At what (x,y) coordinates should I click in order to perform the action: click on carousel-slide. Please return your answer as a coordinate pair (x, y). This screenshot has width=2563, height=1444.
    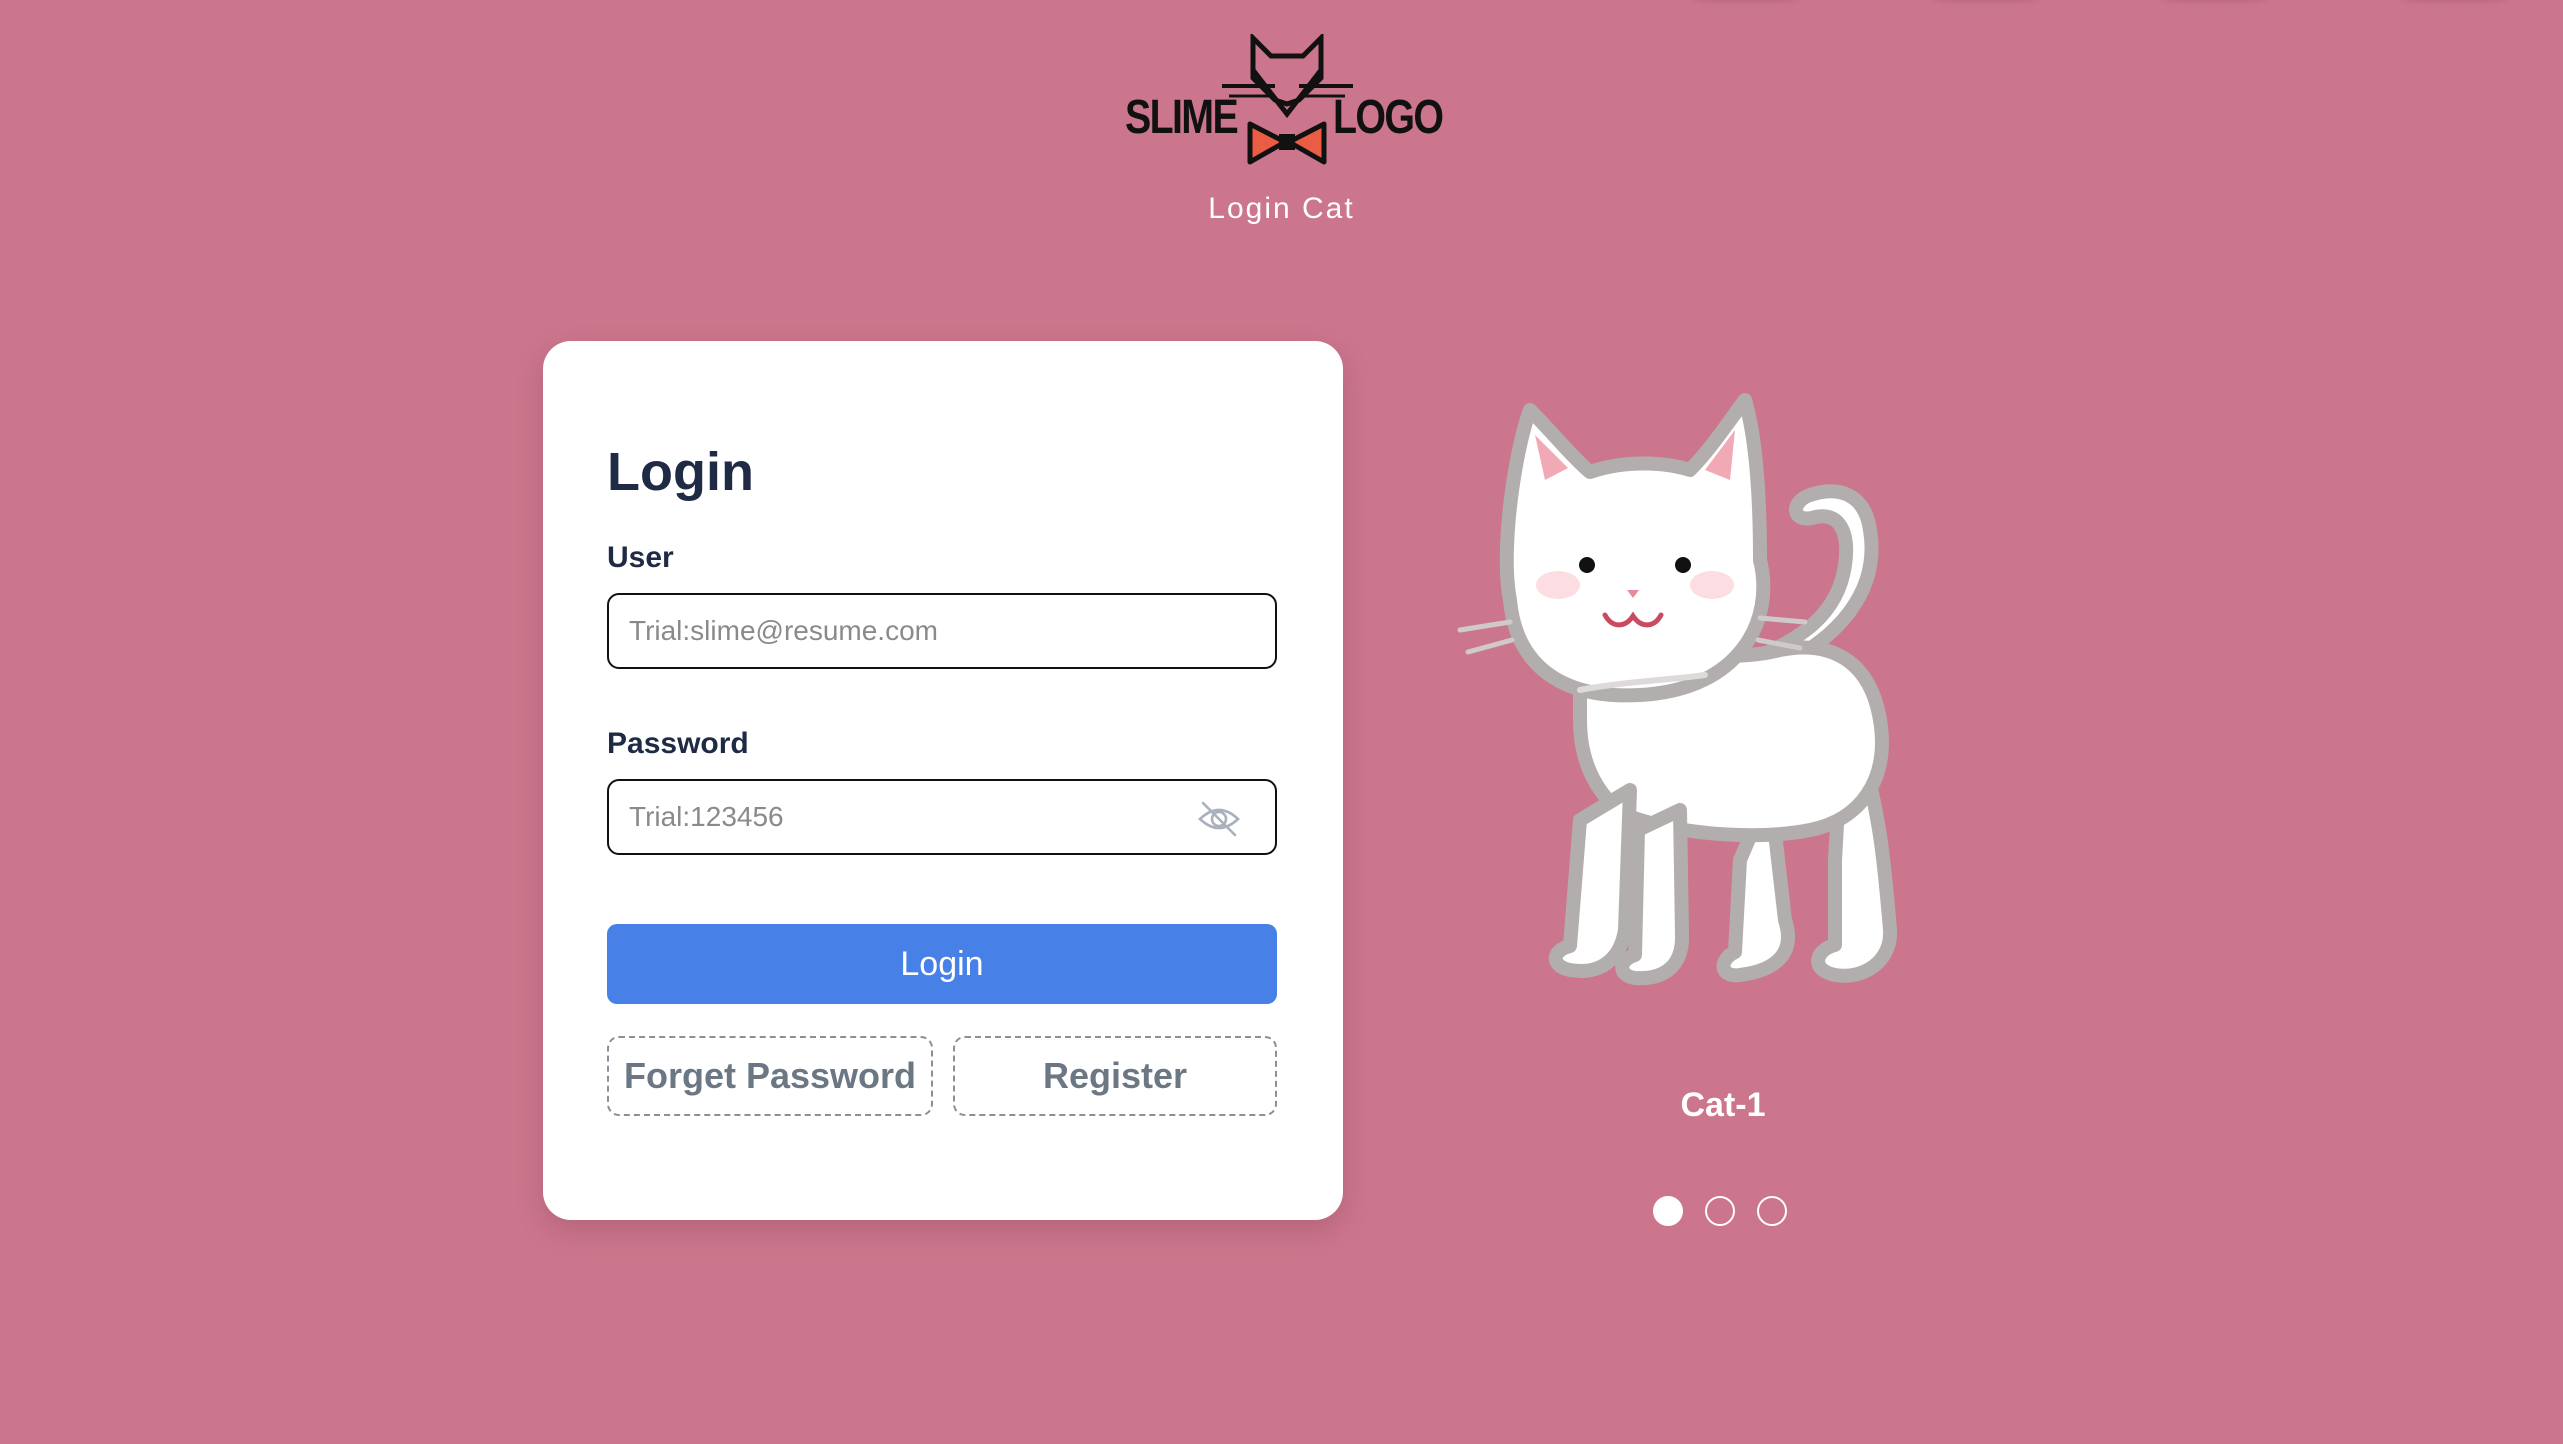
    Looking at the image, I should click on (1720, 700).